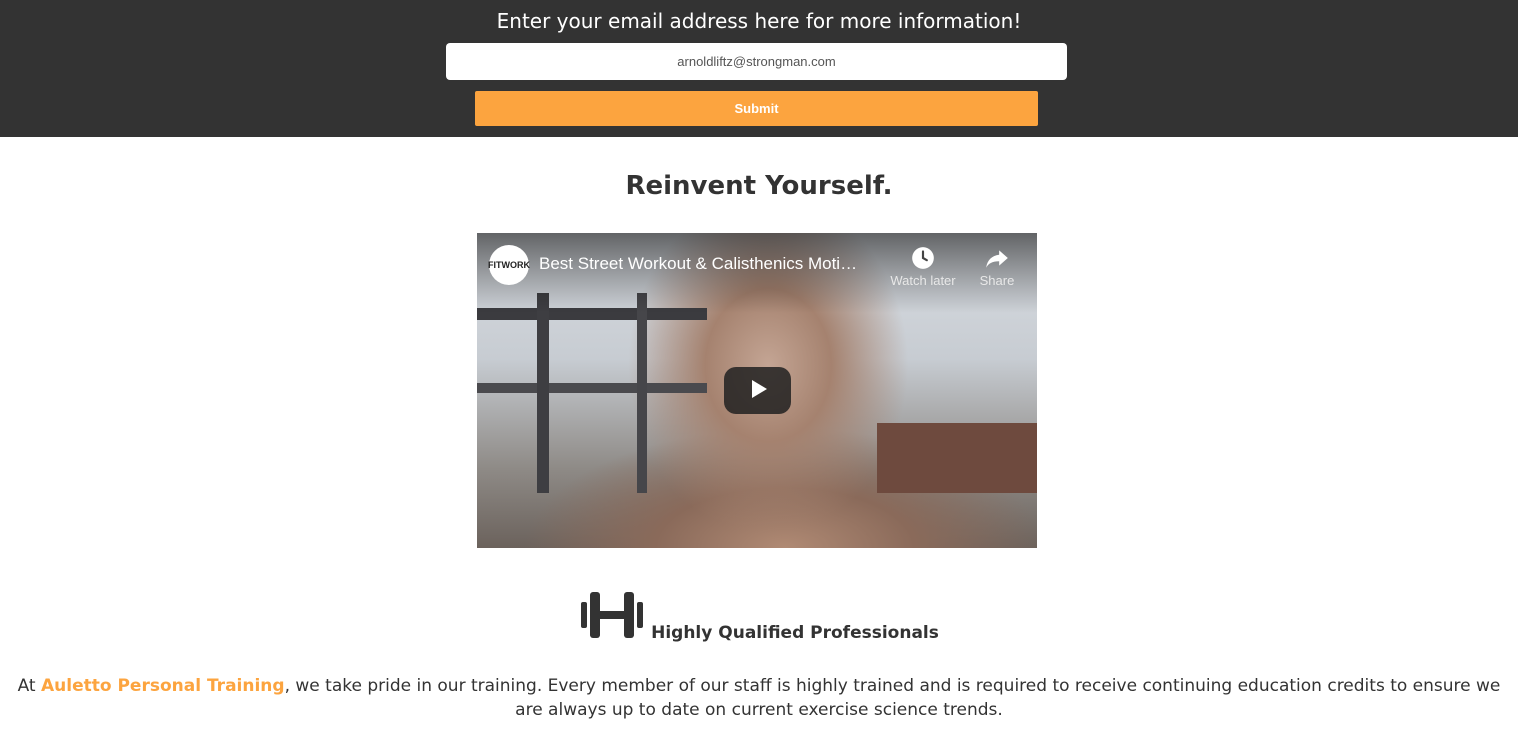 This screenshot has width=1518, height=748. Describe the element at coordinates (29, 686) in the screenshot. I see `intro-prefix: At` at that location.